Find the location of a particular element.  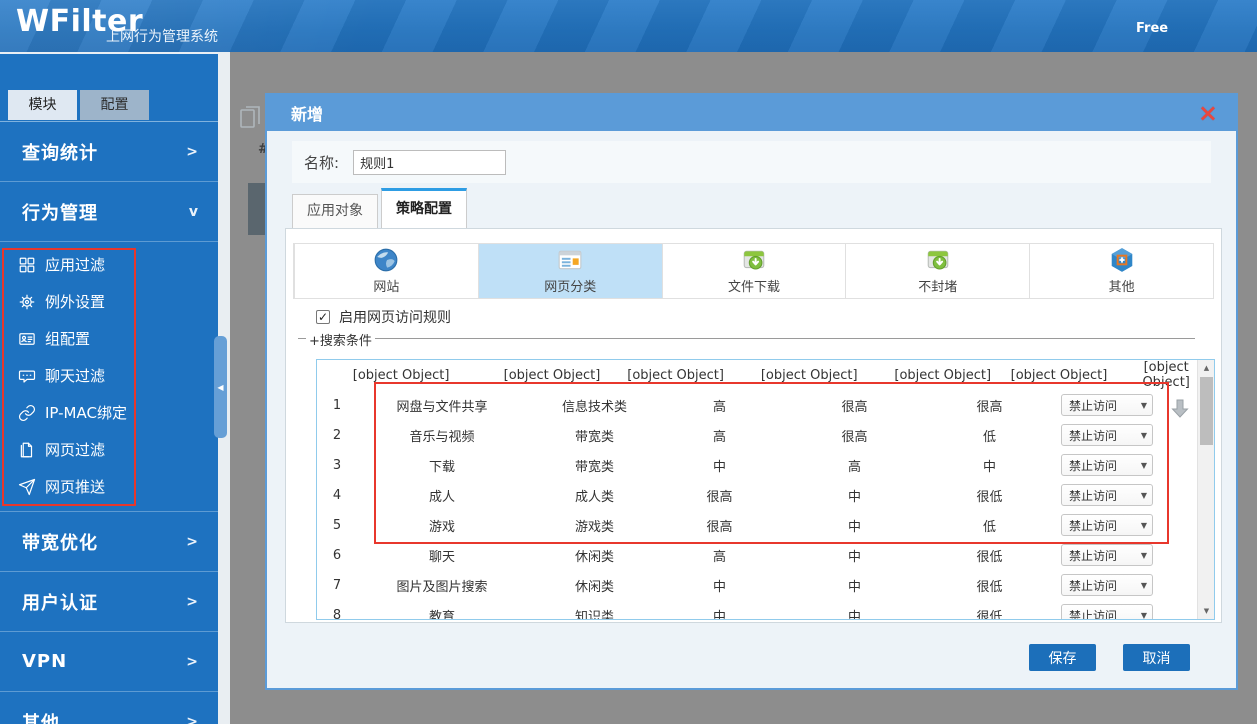

sidebar-collapse-handle: ◀ is located at coordinates (220, 387).